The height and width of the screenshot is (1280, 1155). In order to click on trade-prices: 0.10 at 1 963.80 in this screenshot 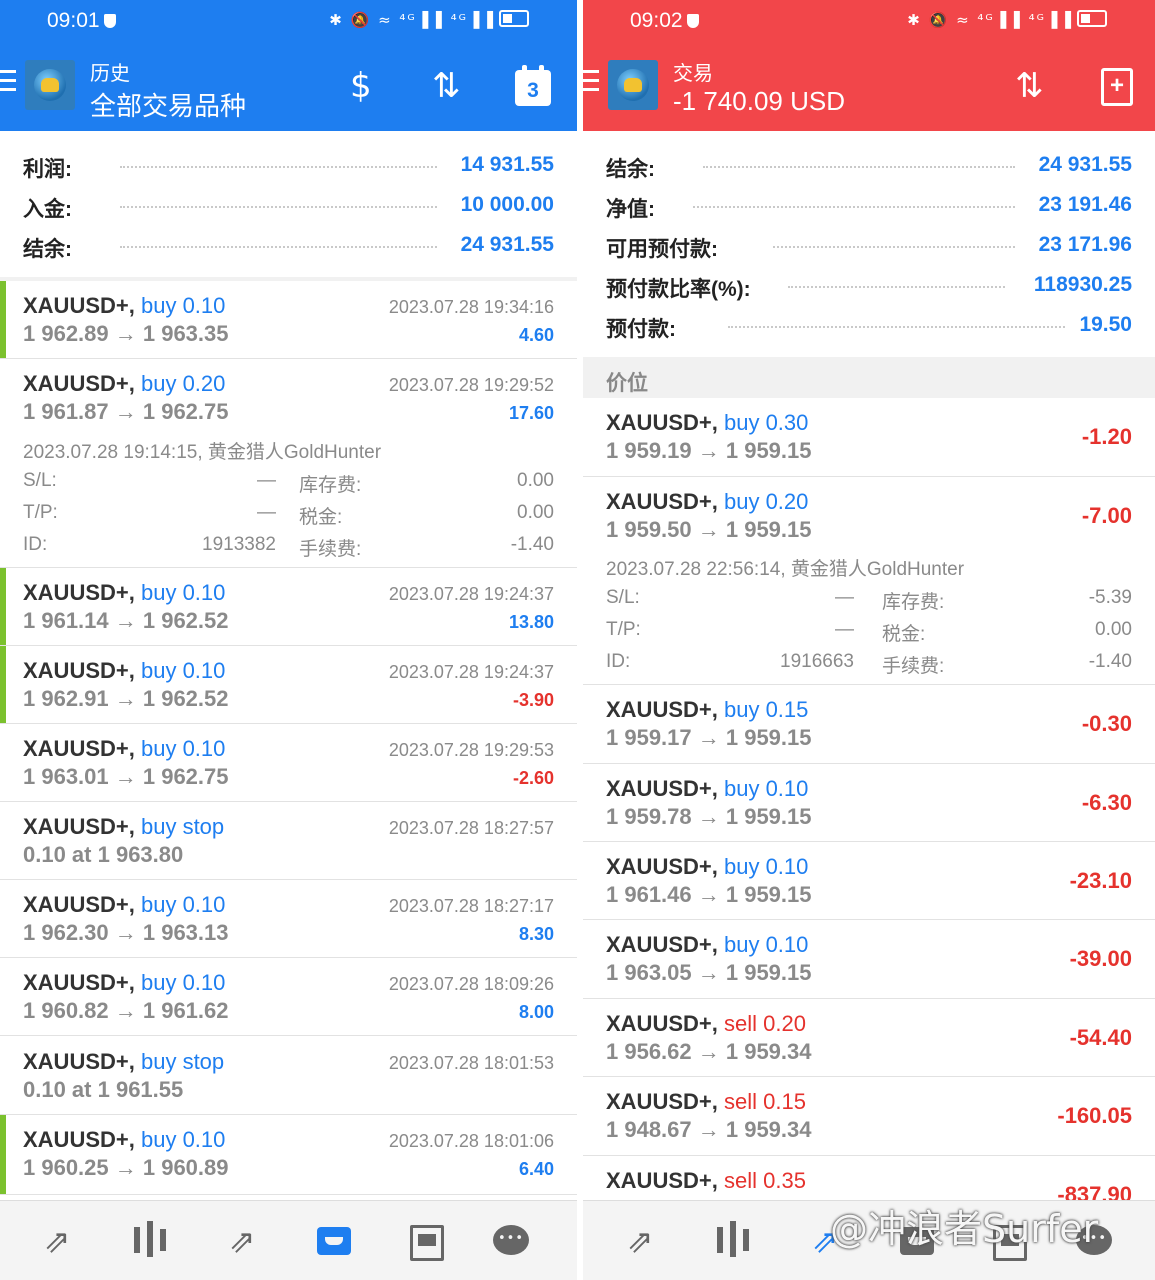, I will do `click(103, 854)`.